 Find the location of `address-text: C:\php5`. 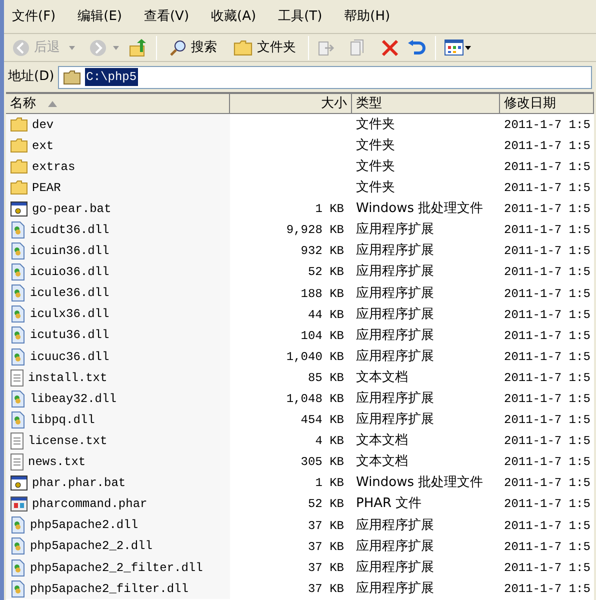

address-text: C:\php5 is located at coordinates (111, 77).